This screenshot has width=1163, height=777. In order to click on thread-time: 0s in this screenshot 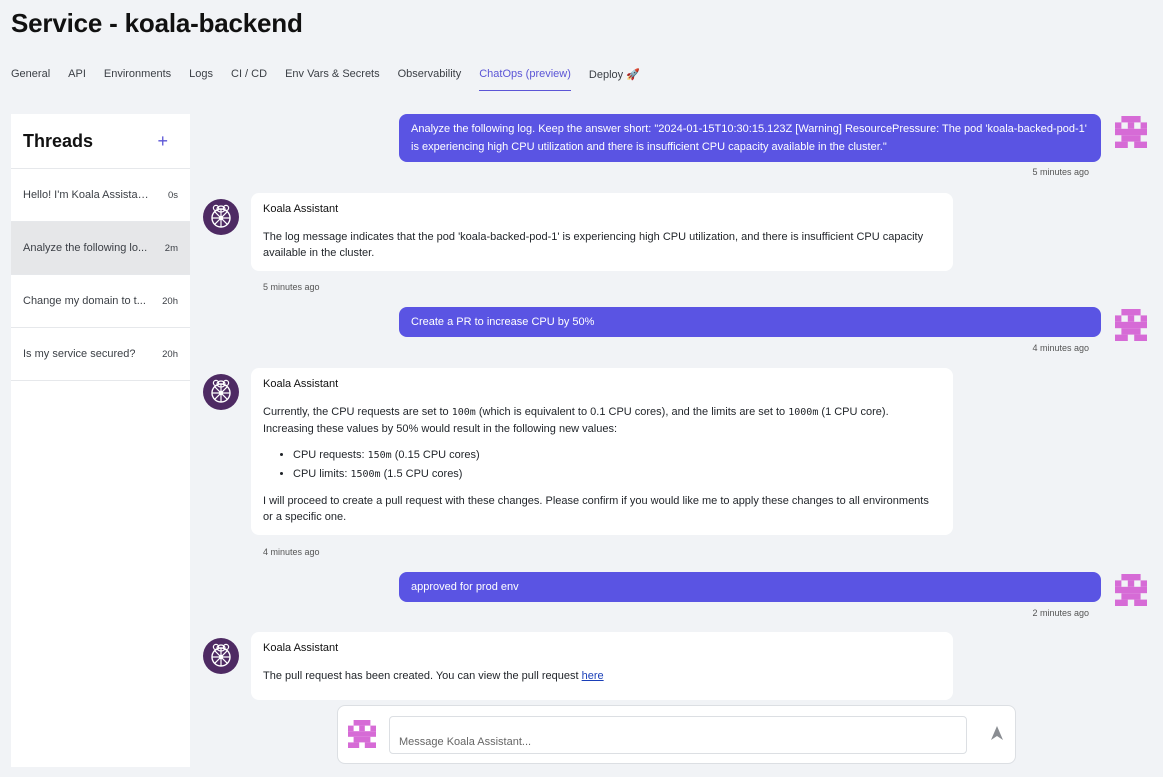, I will do `click(172, 195)`.